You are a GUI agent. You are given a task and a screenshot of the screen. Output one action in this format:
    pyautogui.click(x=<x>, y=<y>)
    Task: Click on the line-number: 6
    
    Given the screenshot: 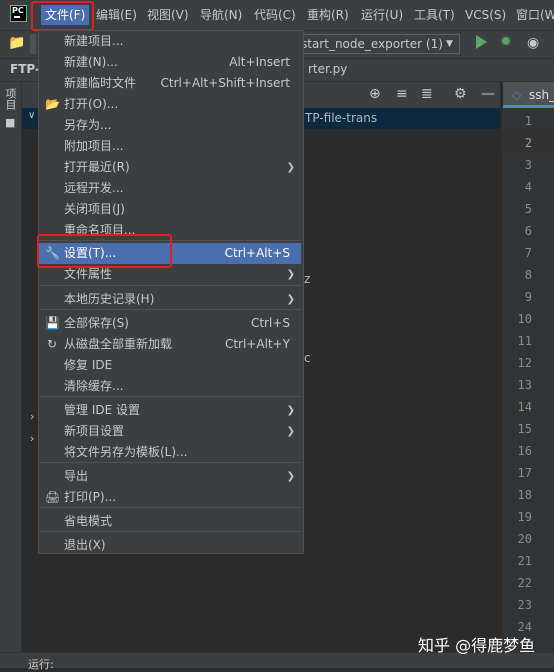 What is the action you would take?
    pyautogui.click(x=528, y=231)
    